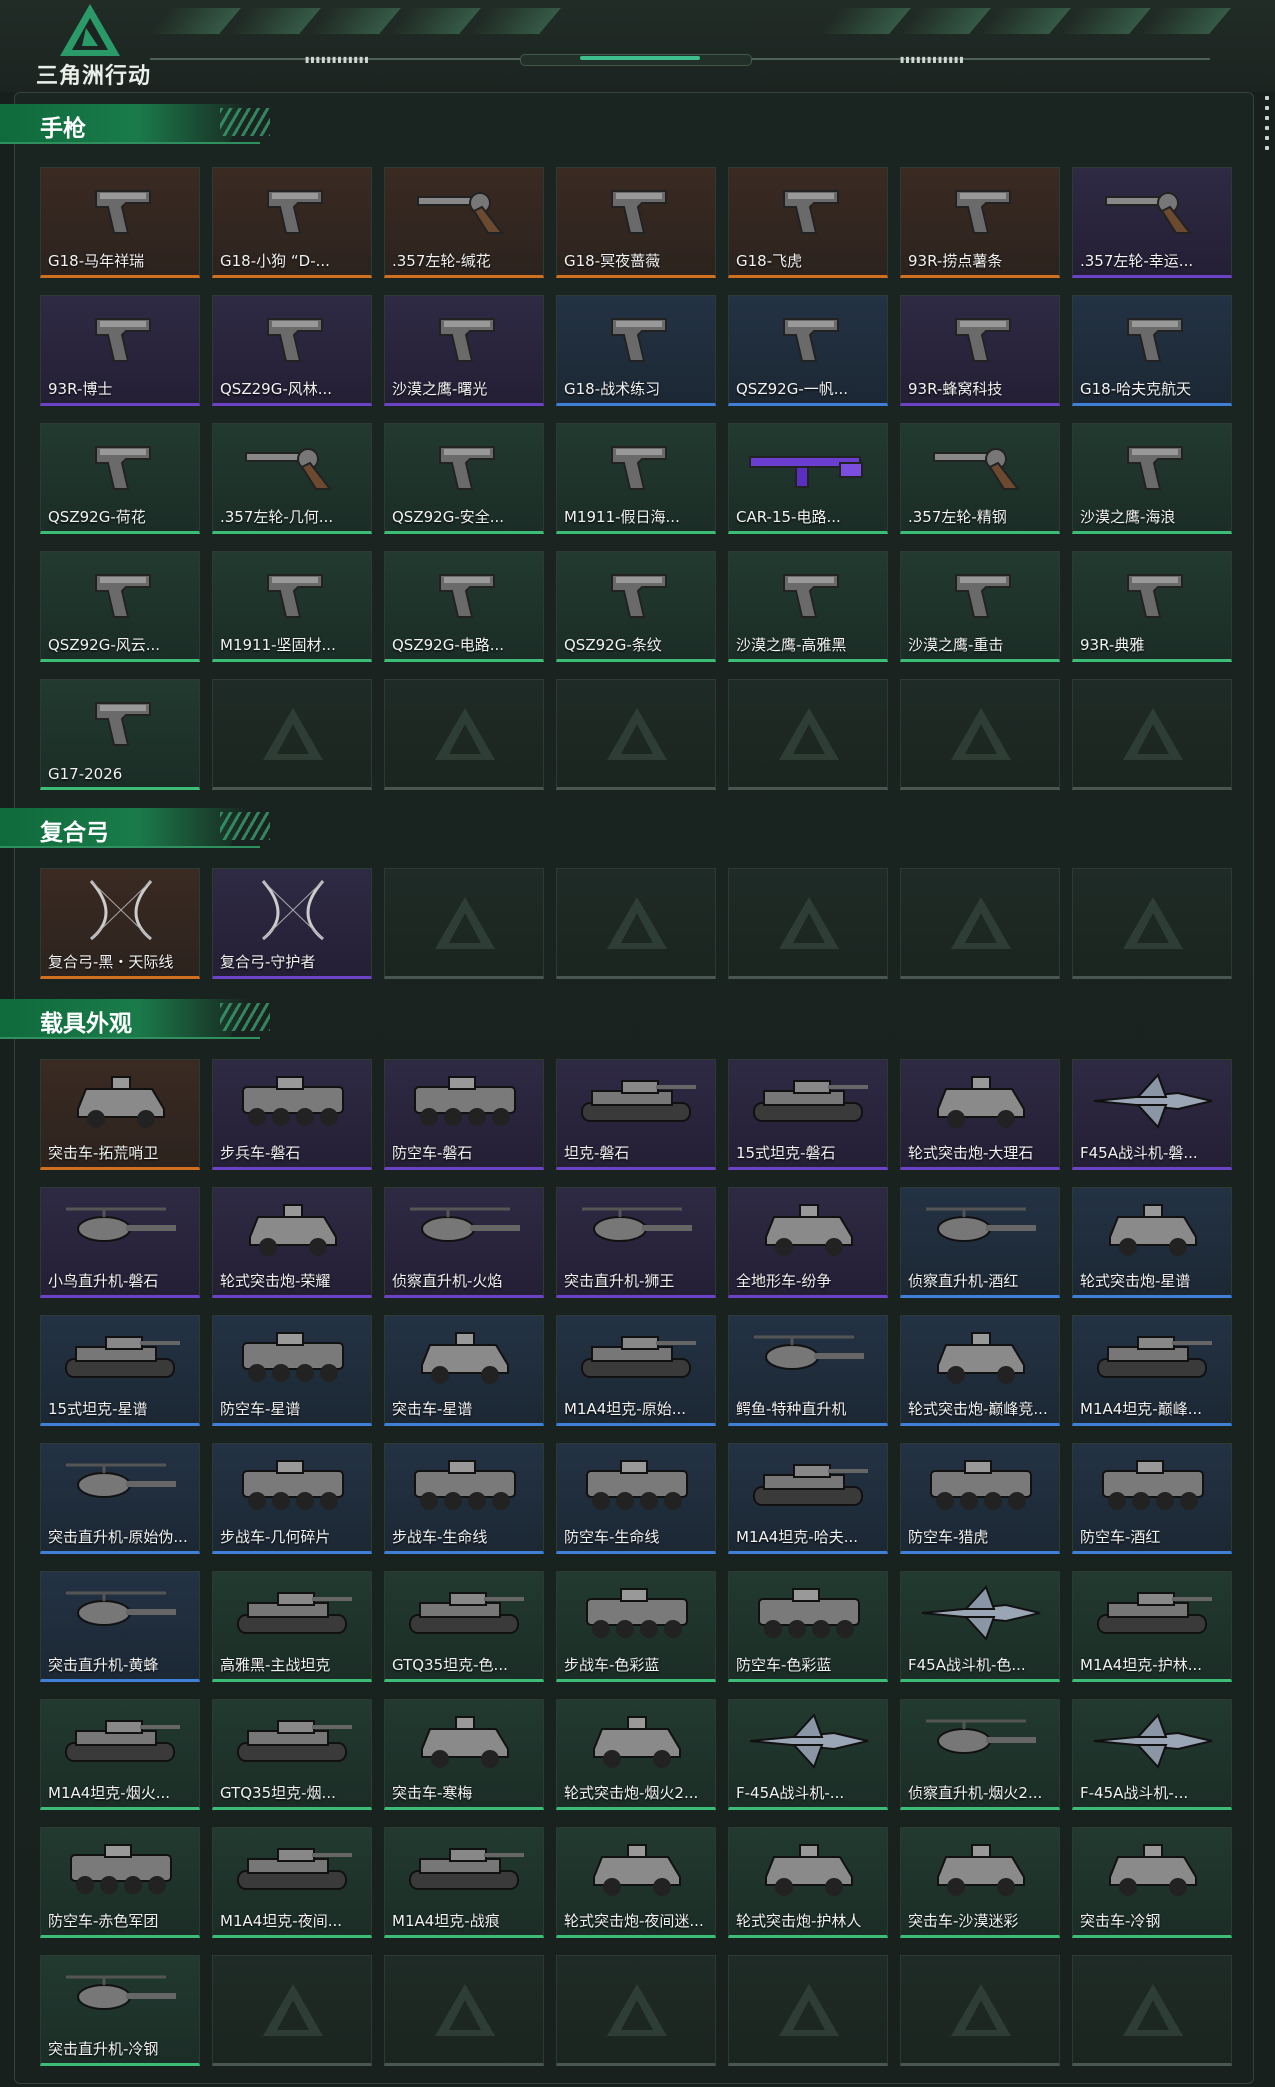 The height and width of the screenshot is (2087, 1275). Describe the element at coordinates (464, 1101) in the screenshot. I see `apc-icon` at that location.